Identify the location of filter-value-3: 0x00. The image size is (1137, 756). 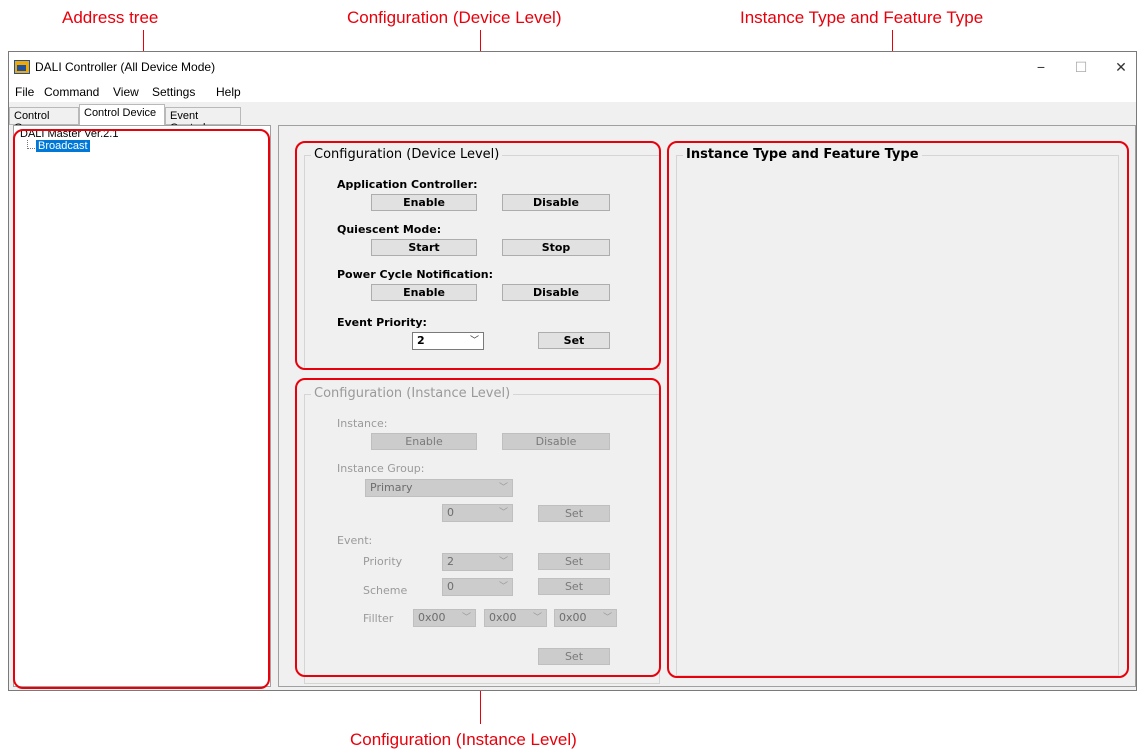
(573, 617).